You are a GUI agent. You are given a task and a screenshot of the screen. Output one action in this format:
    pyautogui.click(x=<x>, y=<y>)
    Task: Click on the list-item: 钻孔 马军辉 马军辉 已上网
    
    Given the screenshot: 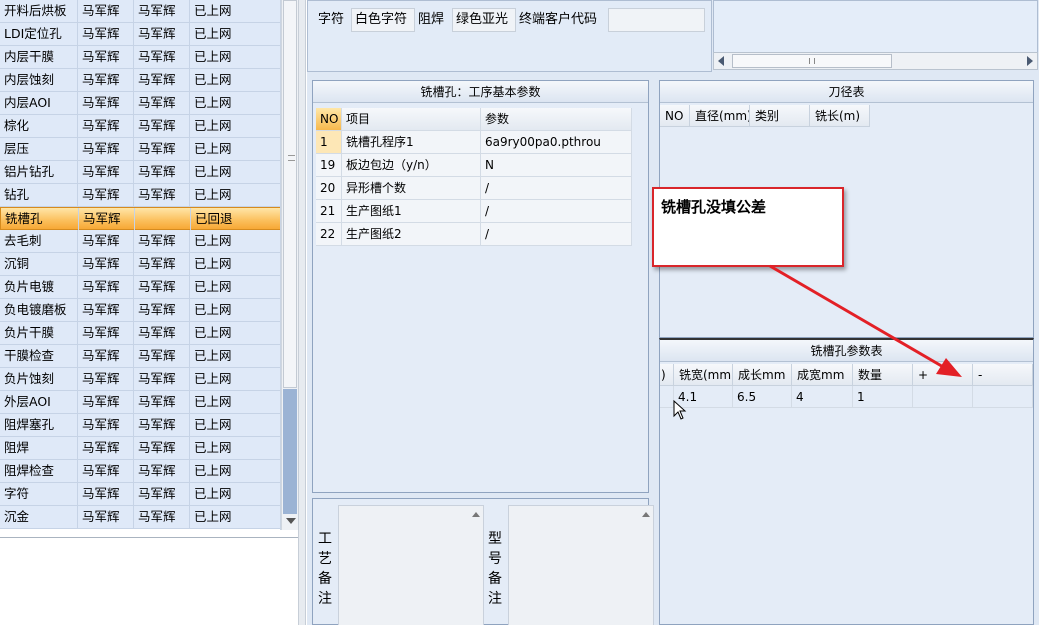 What is the action you would take?
    pyautogui.click(x=140, y=195)
    